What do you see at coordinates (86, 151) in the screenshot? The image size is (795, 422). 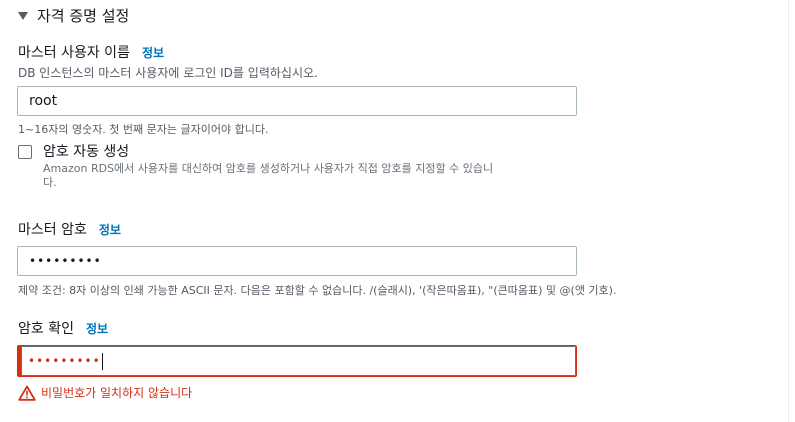 I see `auto-password-label: 암호 자동 생성` at bounding box center [86, 151].